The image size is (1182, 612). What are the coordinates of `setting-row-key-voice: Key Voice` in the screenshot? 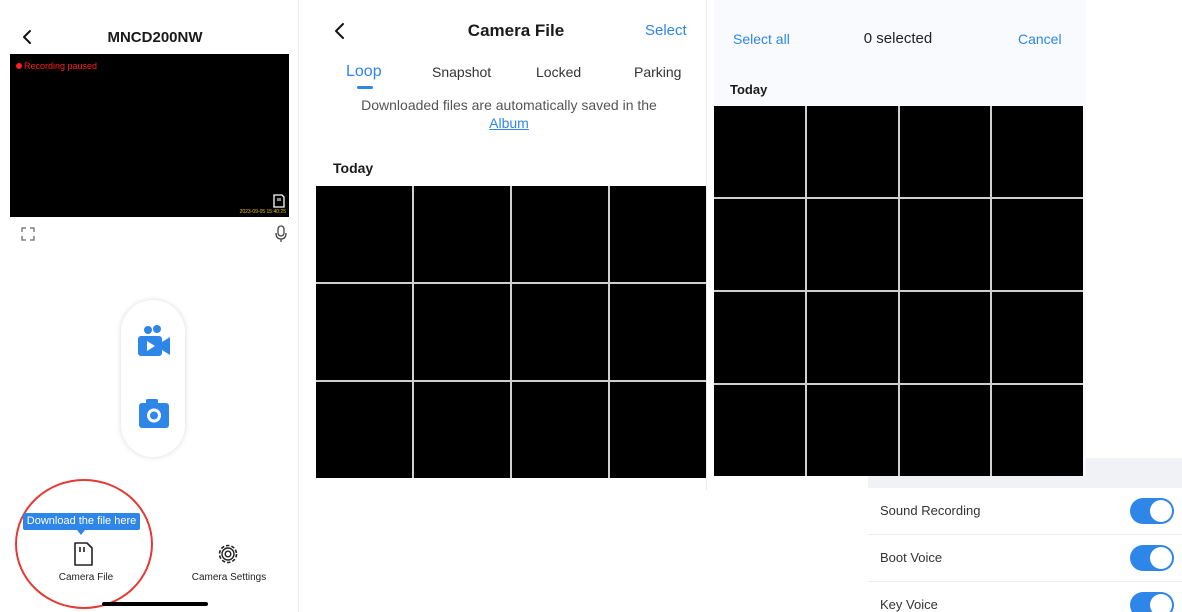 It's located at (1025, 597).